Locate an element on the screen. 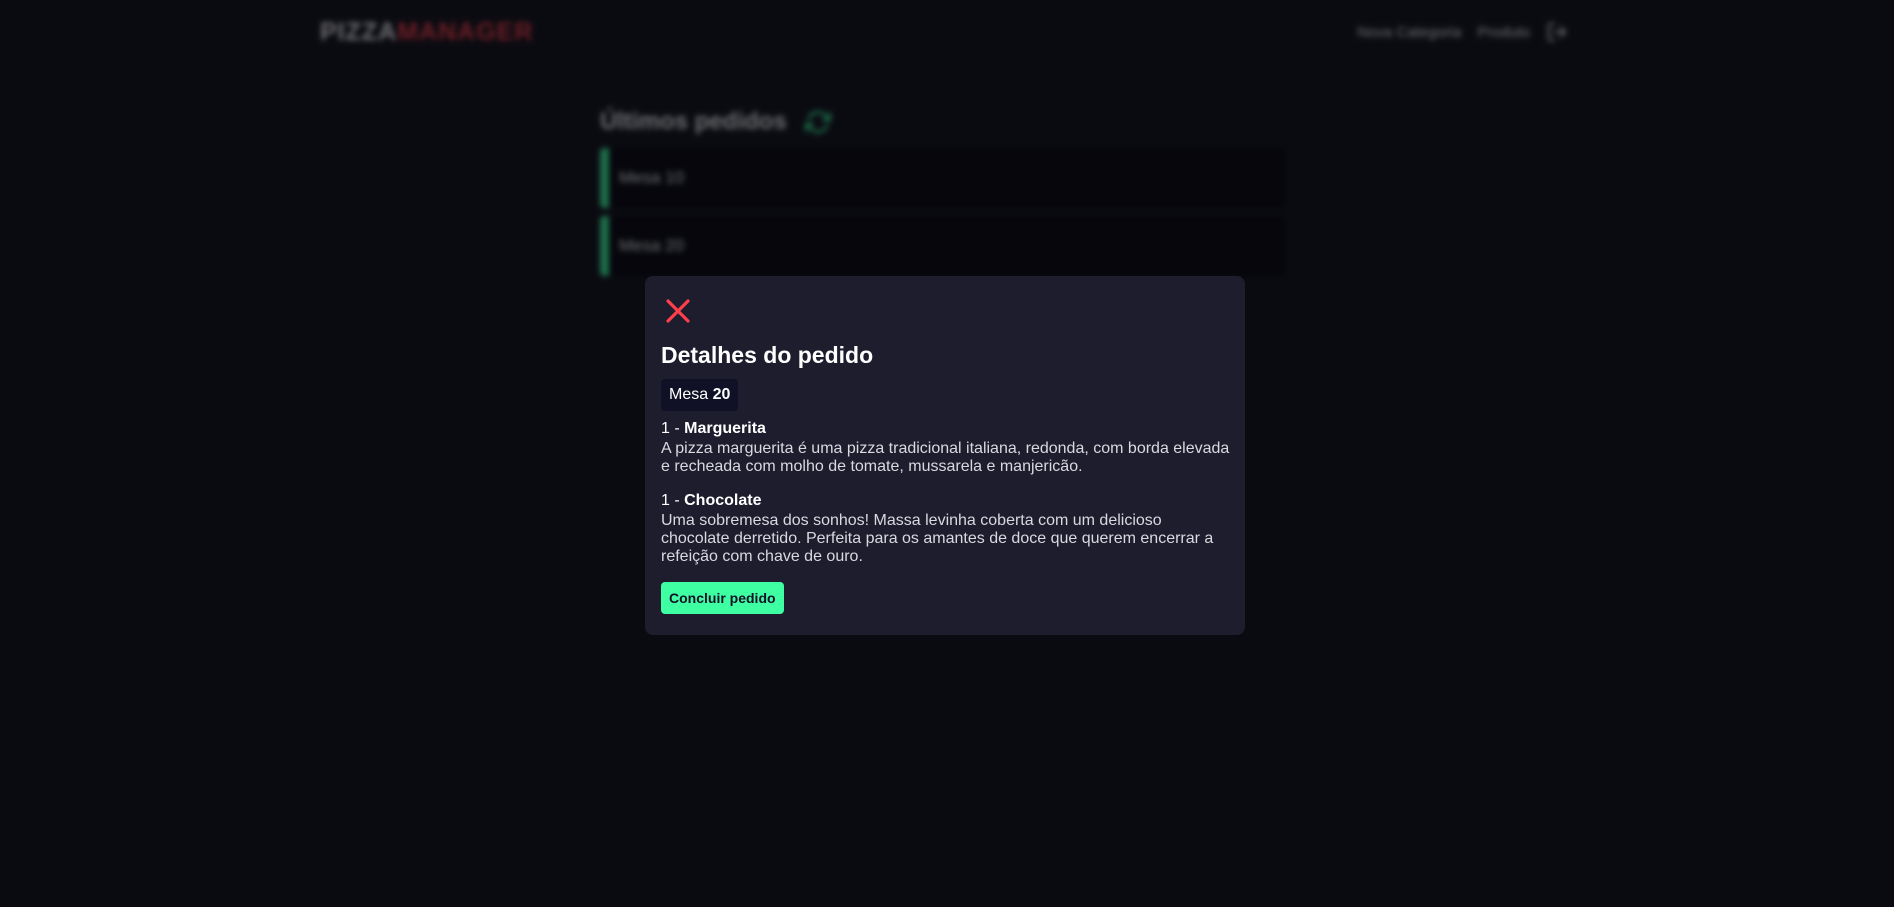 Image resolution: width=1894 pixels, height=907 pixels. table-prefix: Mesa is located at coordinates (689, 394).